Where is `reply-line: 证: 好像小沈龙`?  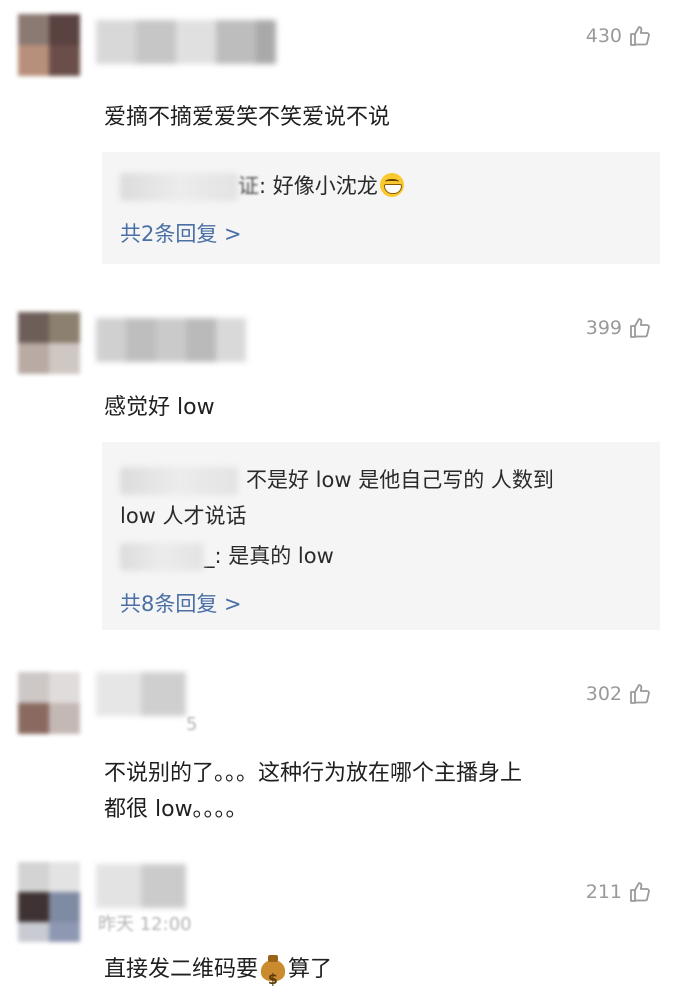 reply-line: 证: 好像小沈龙 is located at coordinates (380, 186).